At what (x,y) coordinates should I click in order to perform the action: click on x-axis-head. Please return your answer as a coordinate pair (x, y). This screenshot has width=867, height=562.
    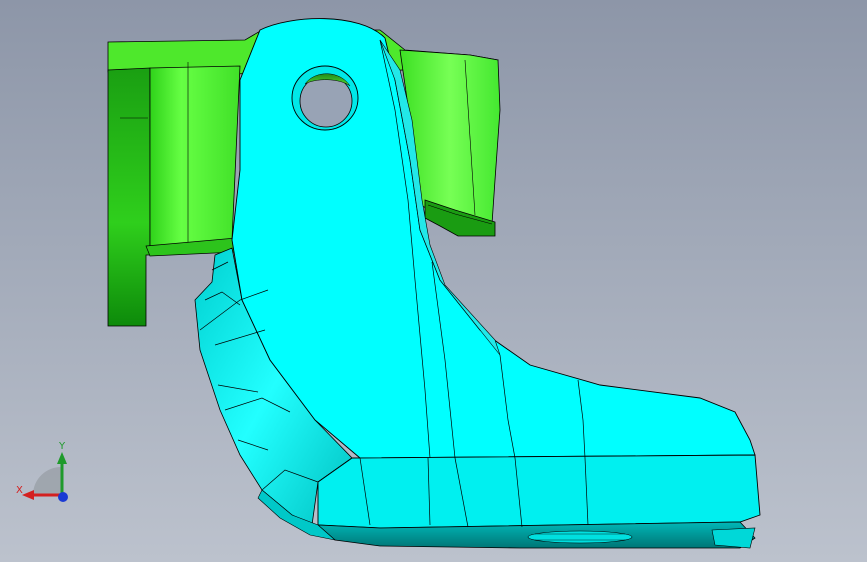
    Looking at the image, I should click on (28, 495).